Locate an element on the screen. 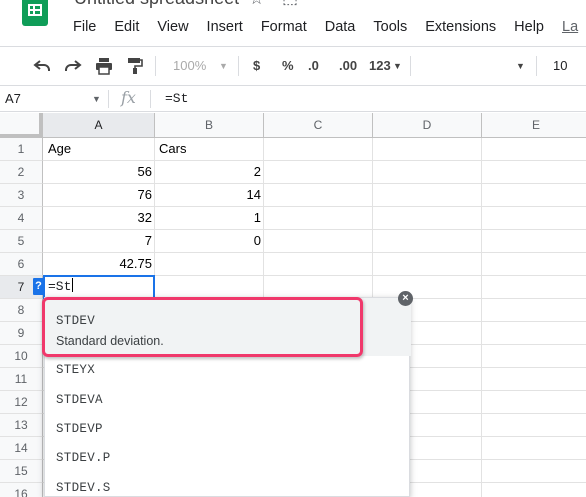 The image size is (586, 497). format-percent-button: % is located at coordinates (288, 66).